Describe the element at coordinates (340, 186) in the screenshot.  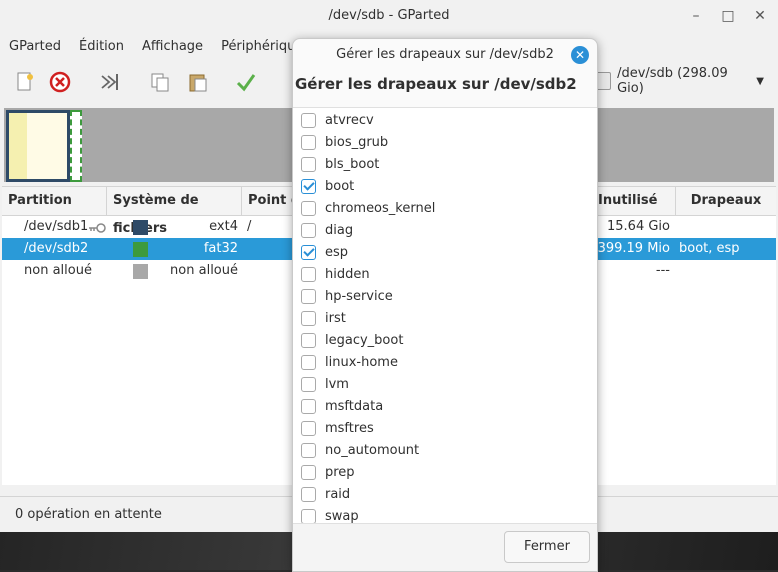
I see `flag-label: boot` at that location.